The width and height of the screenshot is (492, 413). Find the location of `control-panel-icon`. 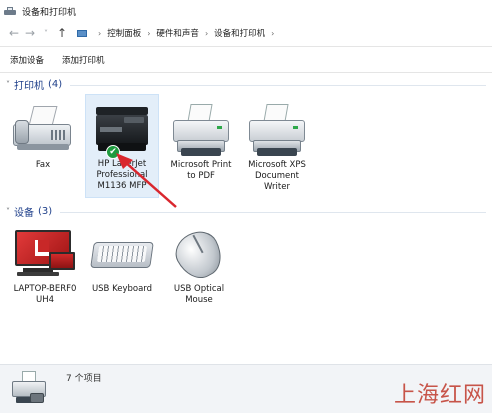

control-panel-icon is located at coordinates (82, 33).